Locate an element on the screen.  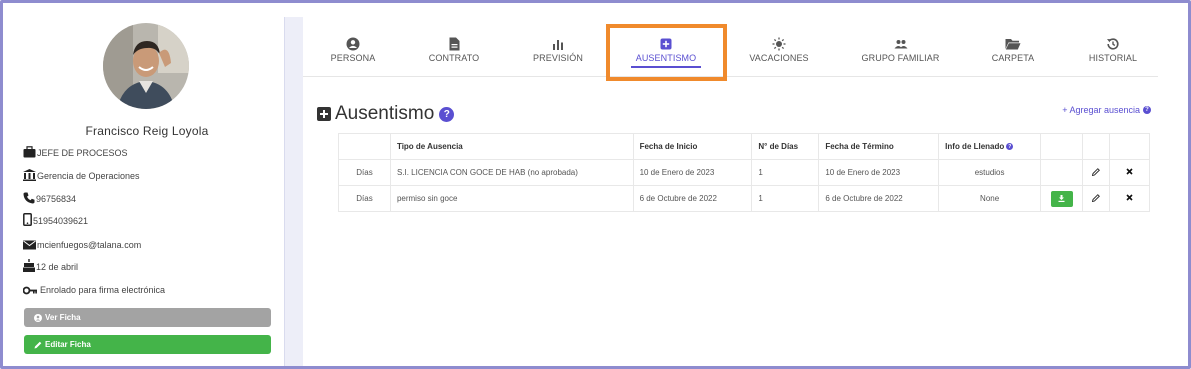
cell-termino: 10 de Enero de 2023 is located at coordinates (879, 172).